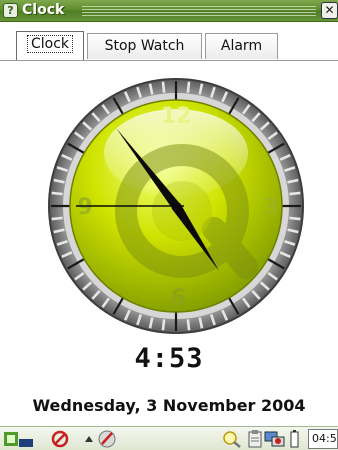 This screenshot has height=450, width=338. I want to click on help-icon: ?, so click(10, 10).